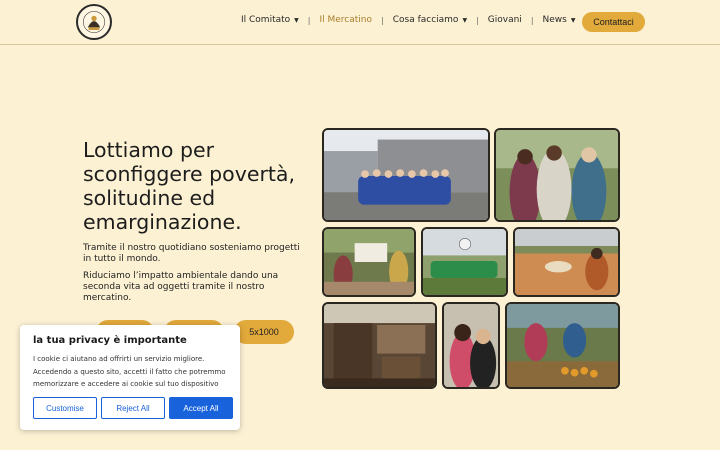 The image size is (720, 450). What do you see at coordinates (379, 345) in the screenshot?
I see `photo-second-hand-furniture` at bounding box center [379, 345].